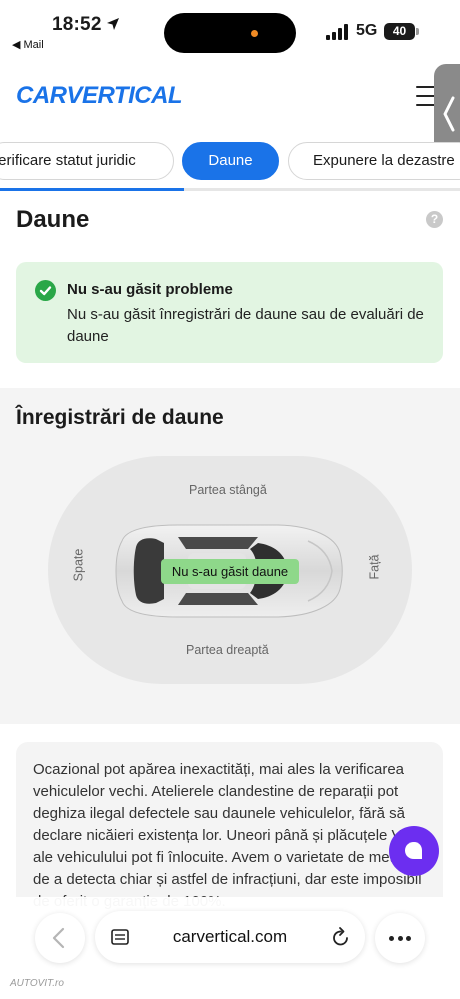 The image size is (460, 999). What do you see at coordinates (230, 95) in the screenshot?
I see `site-header: CARVERTICAL` at bounding box center [230, 95].